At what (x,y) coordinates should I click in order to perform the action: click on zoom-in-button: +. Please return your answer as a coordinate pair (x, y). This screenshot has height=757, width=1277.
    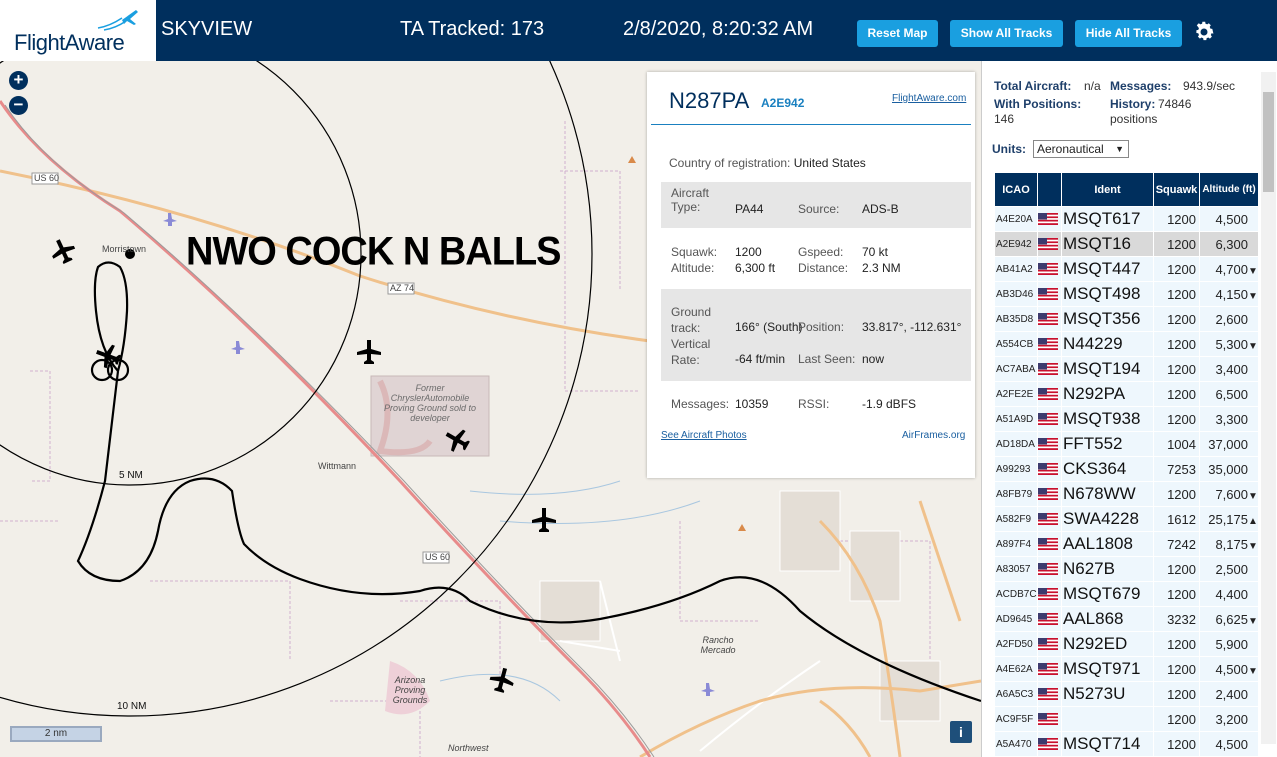
    Looking at the image, I should click on (18, 80).